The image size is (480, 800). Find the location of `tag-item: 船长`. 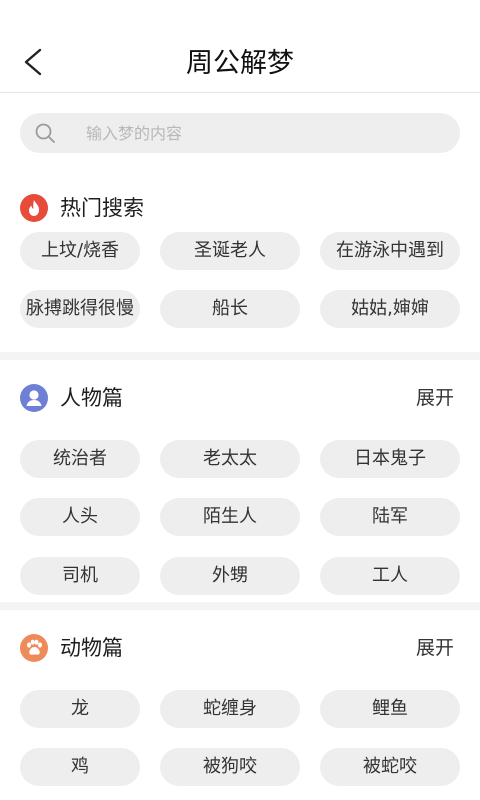

tag-item: 船长 is located at coordinates (230, 309).